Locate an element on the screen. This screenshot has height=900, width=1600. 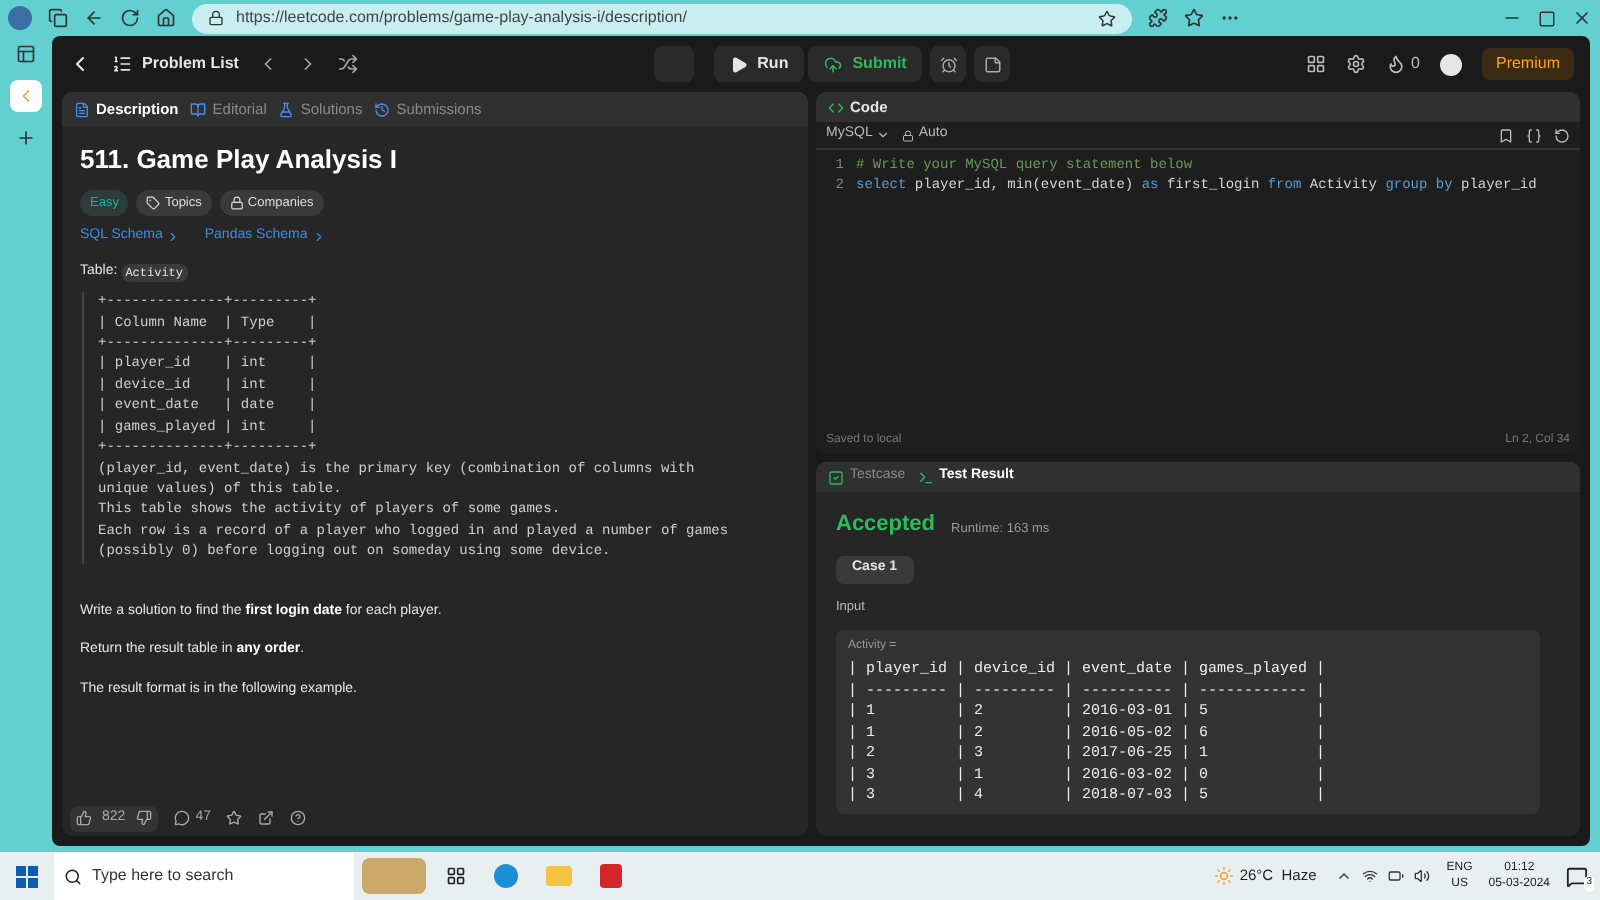
timer-button is located at coordinates (948, 64).